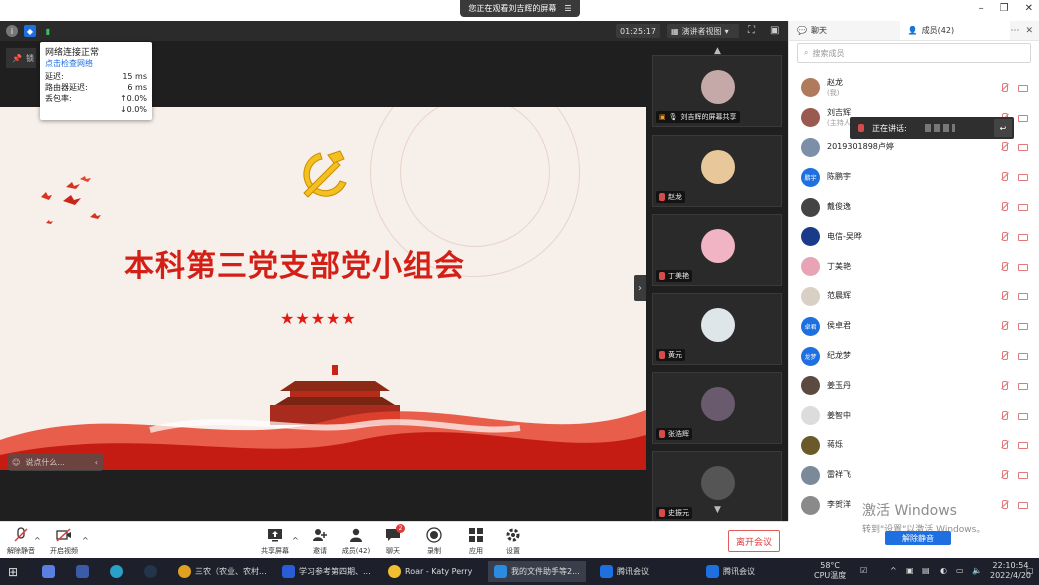  Describe the element at coordinates (513, 541) in the screenshot. I see `settings-button: 设置` at that location.